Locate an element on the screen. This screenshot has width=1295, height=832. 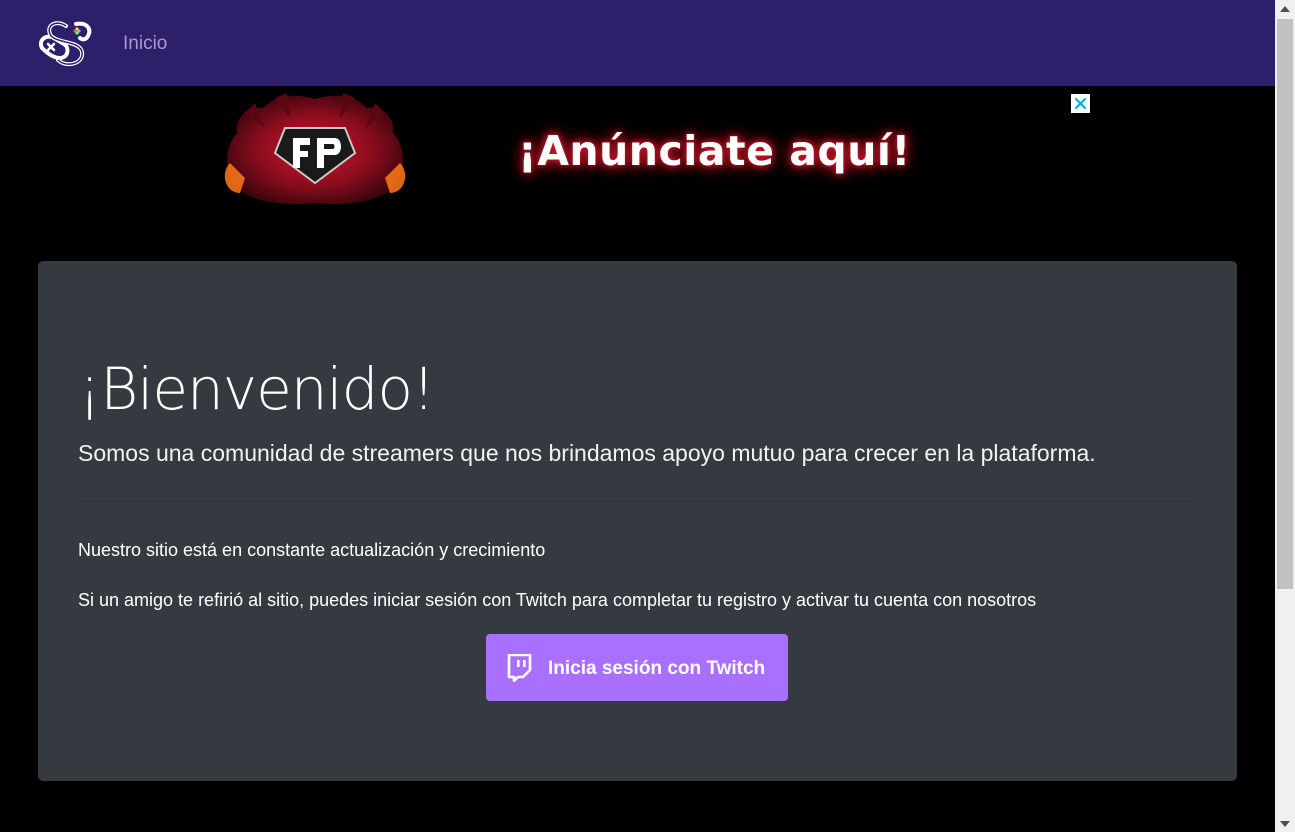
scroll-down-button is located at coordinates (1285, 823).